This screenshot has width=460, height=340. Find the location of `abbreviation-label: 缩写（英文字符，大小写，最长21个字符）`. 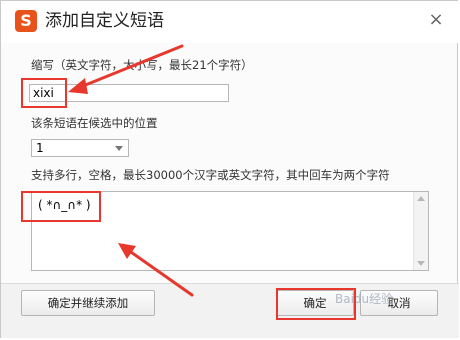

abbreviation-label: 缩写（英文字符，大小写，最长21个字符） is located at coordinates (142, 65).